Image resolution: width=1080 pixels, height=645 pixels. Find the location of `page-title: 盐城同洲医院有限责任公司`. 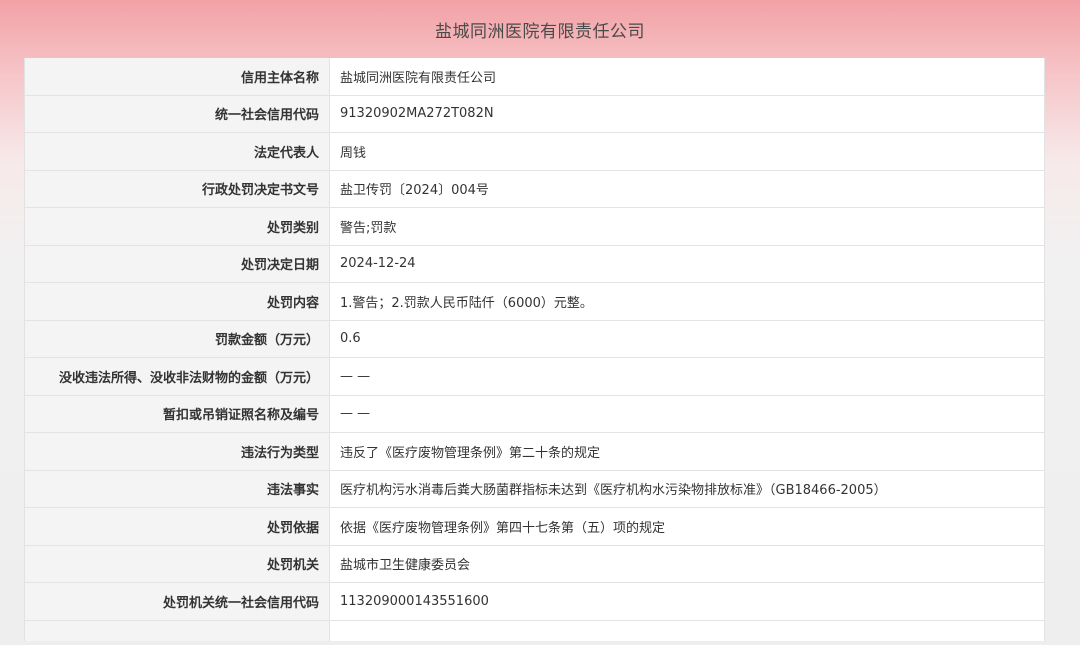

page-title: 盐城同洲医院有限责任公司 is located at coordinates (540, 31).